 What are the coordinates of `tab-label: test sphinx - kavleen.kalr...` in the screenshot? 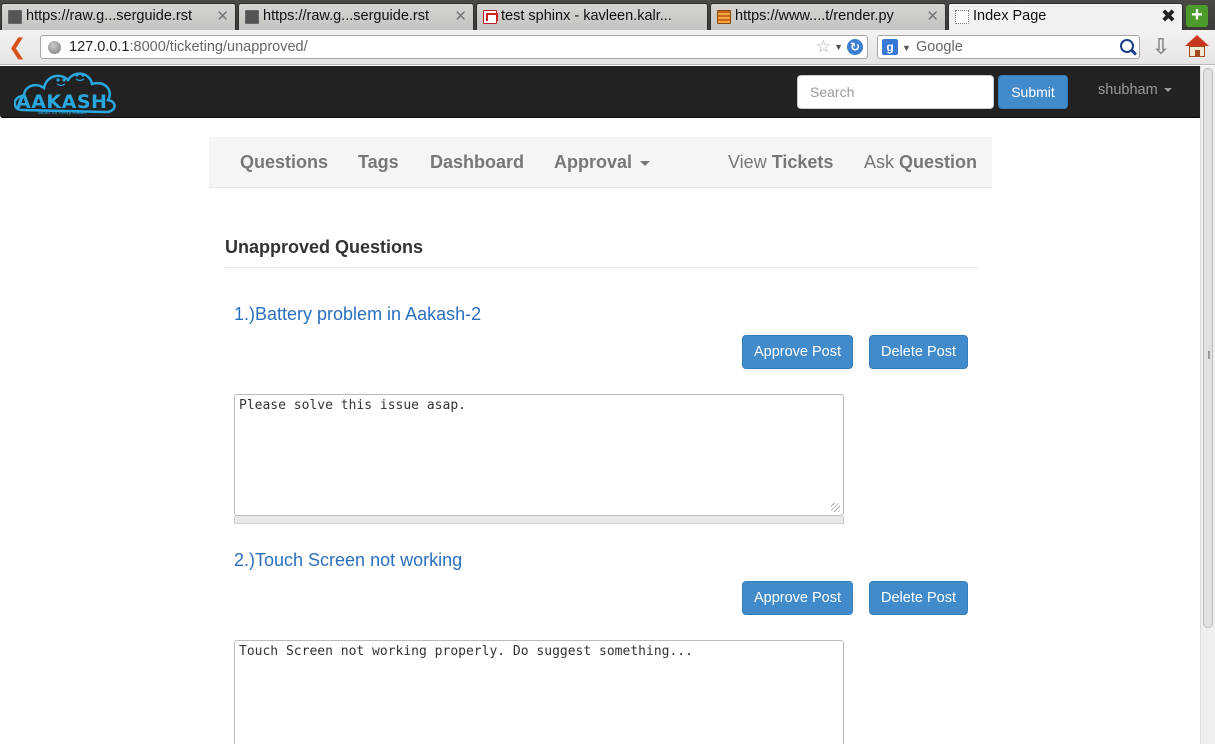 It's located at (586, 16).